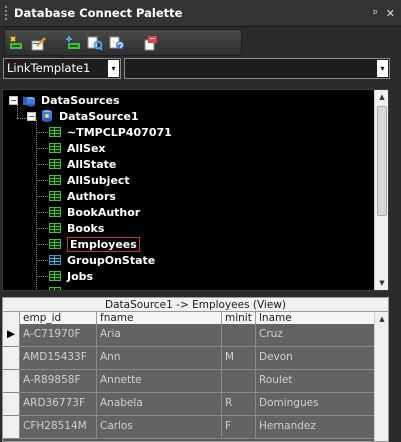  I want to click on panel-title: Database Connect Palette, so click(98, 13).